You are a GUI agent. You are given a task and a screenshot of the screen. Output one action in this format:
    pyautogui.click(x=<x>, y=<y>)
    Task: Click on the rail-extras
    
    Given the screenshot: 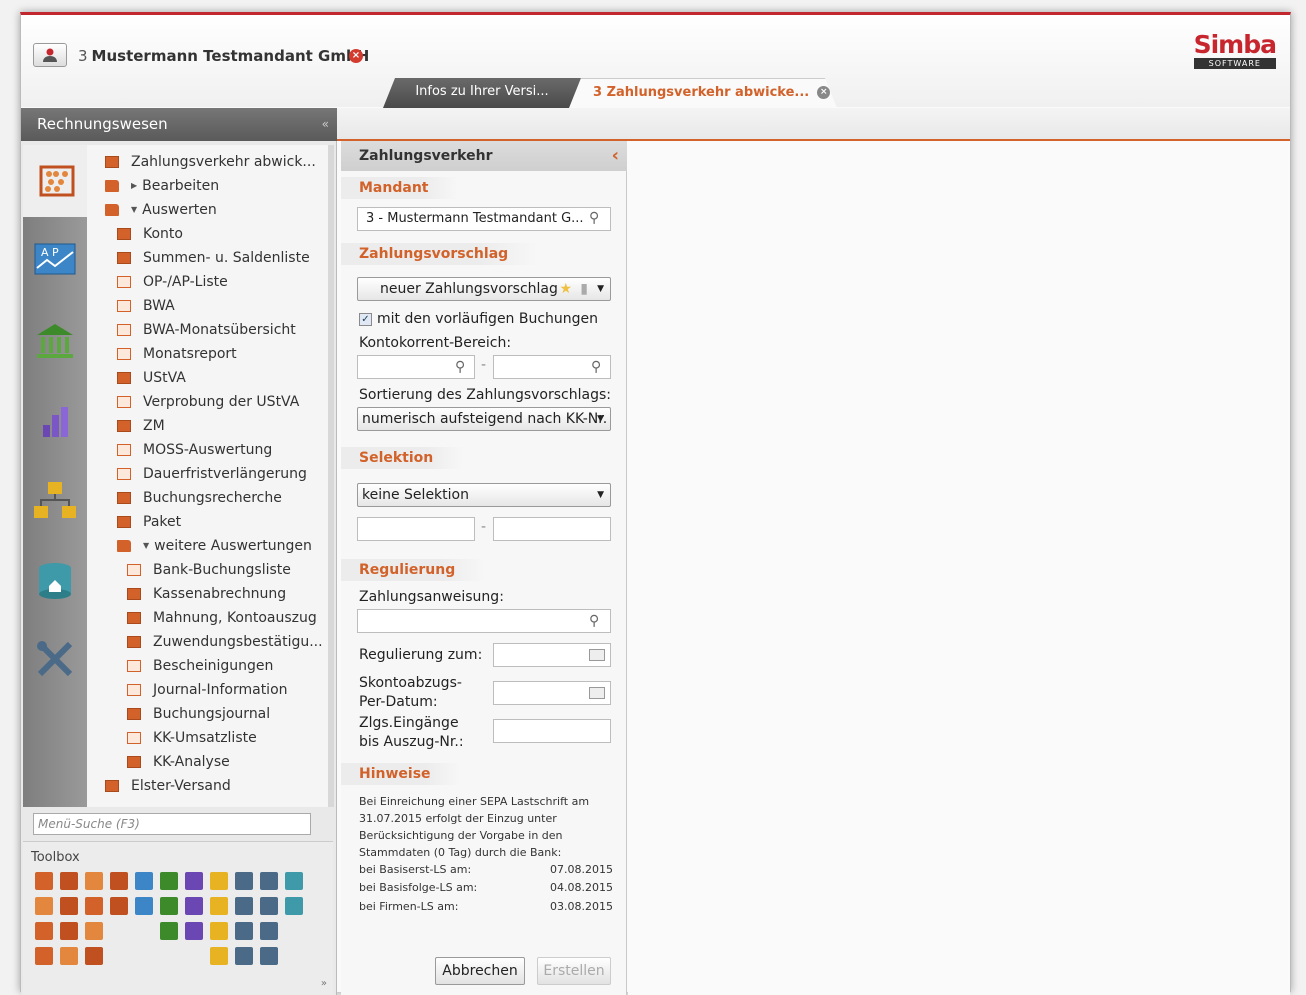 What is the action you would take?
    pyautogui.click(x=55, y=659)
    